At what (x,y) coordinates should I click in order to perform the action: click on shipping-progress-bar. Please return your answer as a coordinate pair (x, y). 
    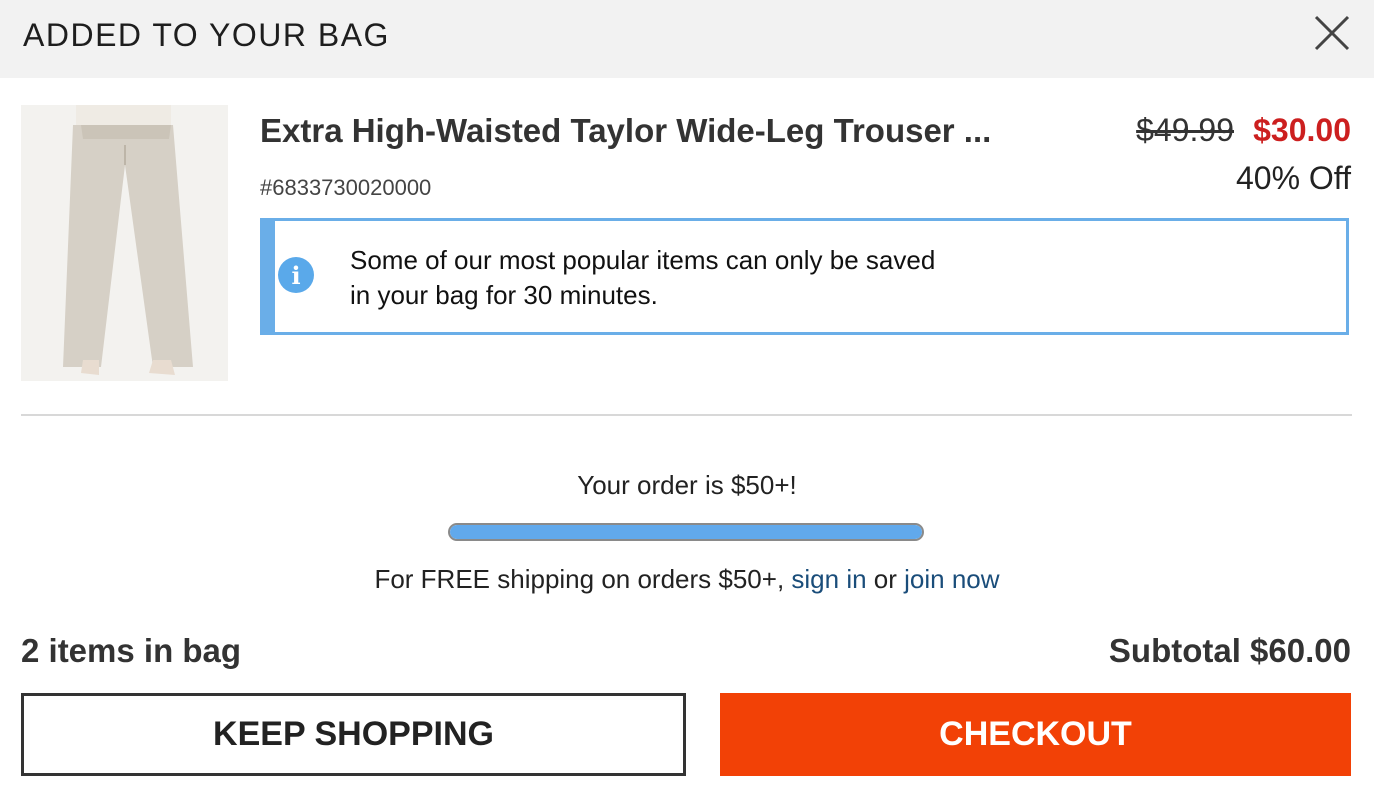
    Looking at the image, I should click on (686, 532).